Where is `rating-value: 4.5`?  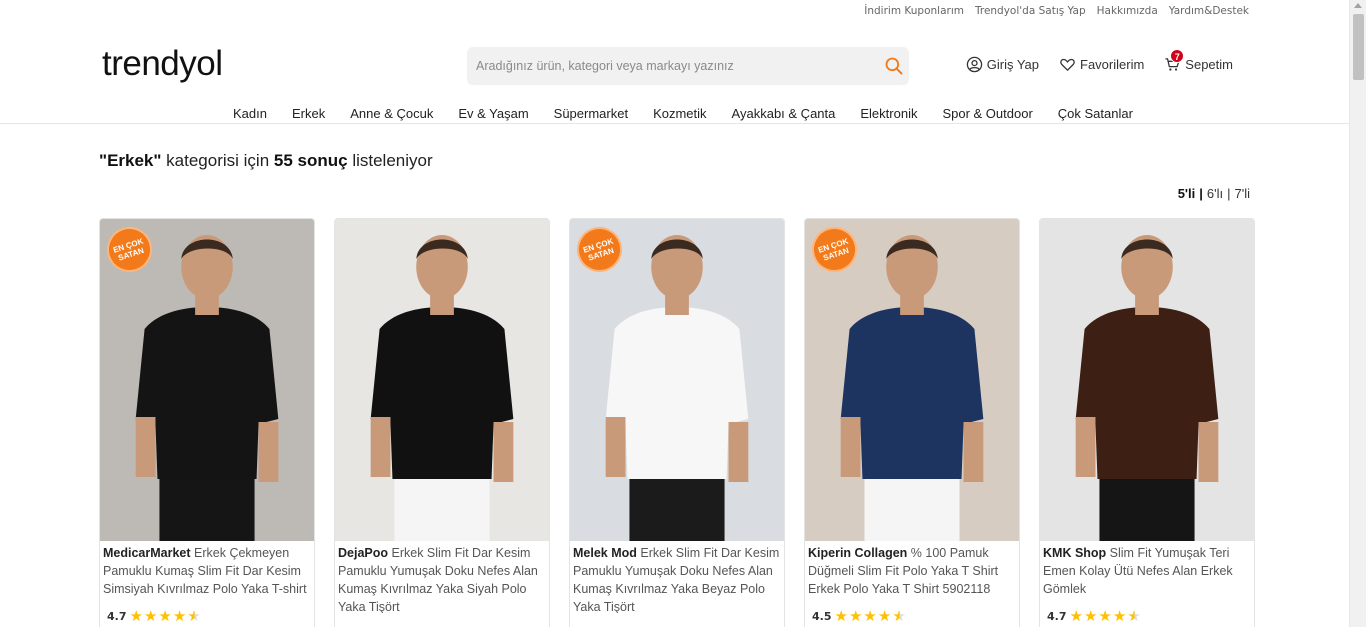
rating-value: 4.5 is located at coordinates (822, 616).